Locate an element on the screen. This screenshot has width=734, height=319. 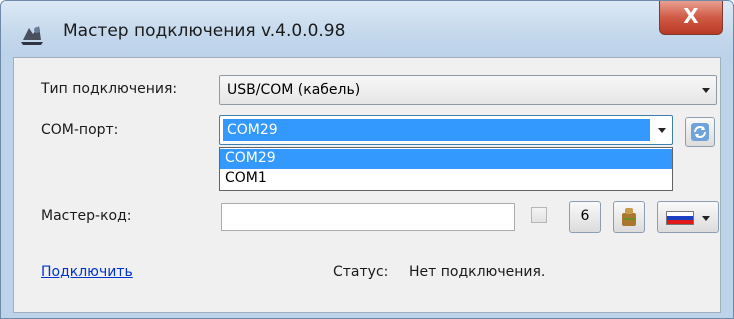
com-port-option: COM1 is located at coordinates (446, 179).